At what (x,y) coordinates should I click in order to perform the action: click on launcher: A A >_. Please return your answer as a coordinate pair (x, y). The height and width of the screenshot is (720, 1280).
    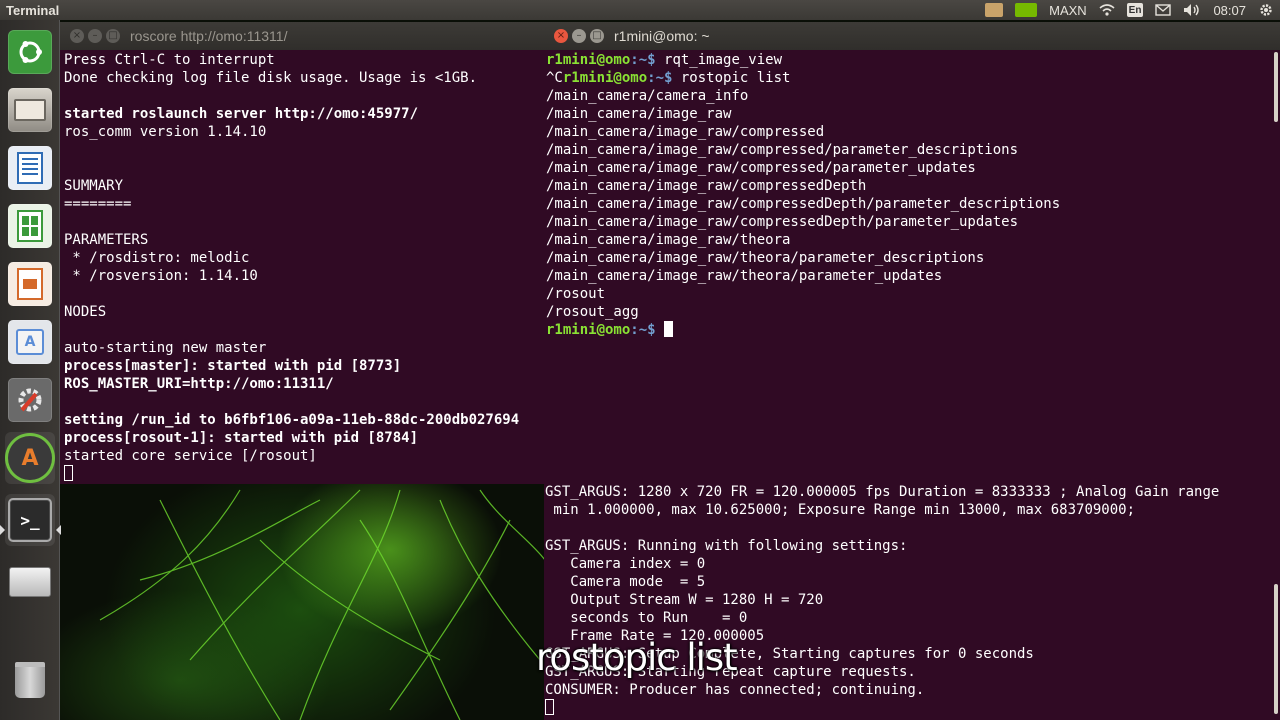
    Looking at the image, I should click on (30, 370).